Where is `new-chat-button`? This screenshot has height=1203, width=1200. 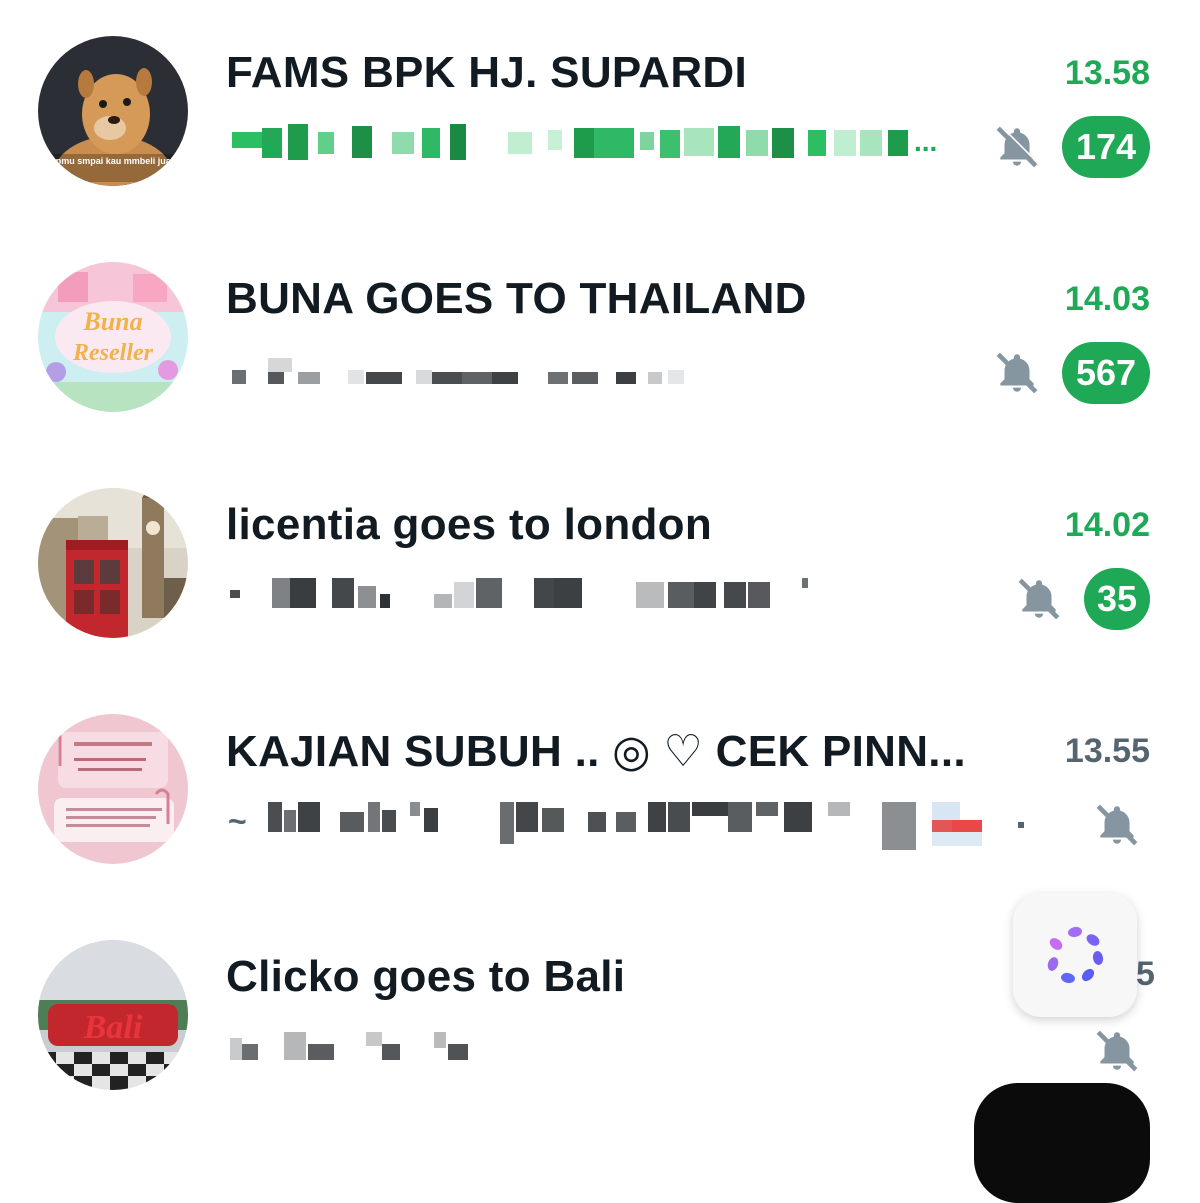
new-chat-button is located at coordinates (1062, 1143).